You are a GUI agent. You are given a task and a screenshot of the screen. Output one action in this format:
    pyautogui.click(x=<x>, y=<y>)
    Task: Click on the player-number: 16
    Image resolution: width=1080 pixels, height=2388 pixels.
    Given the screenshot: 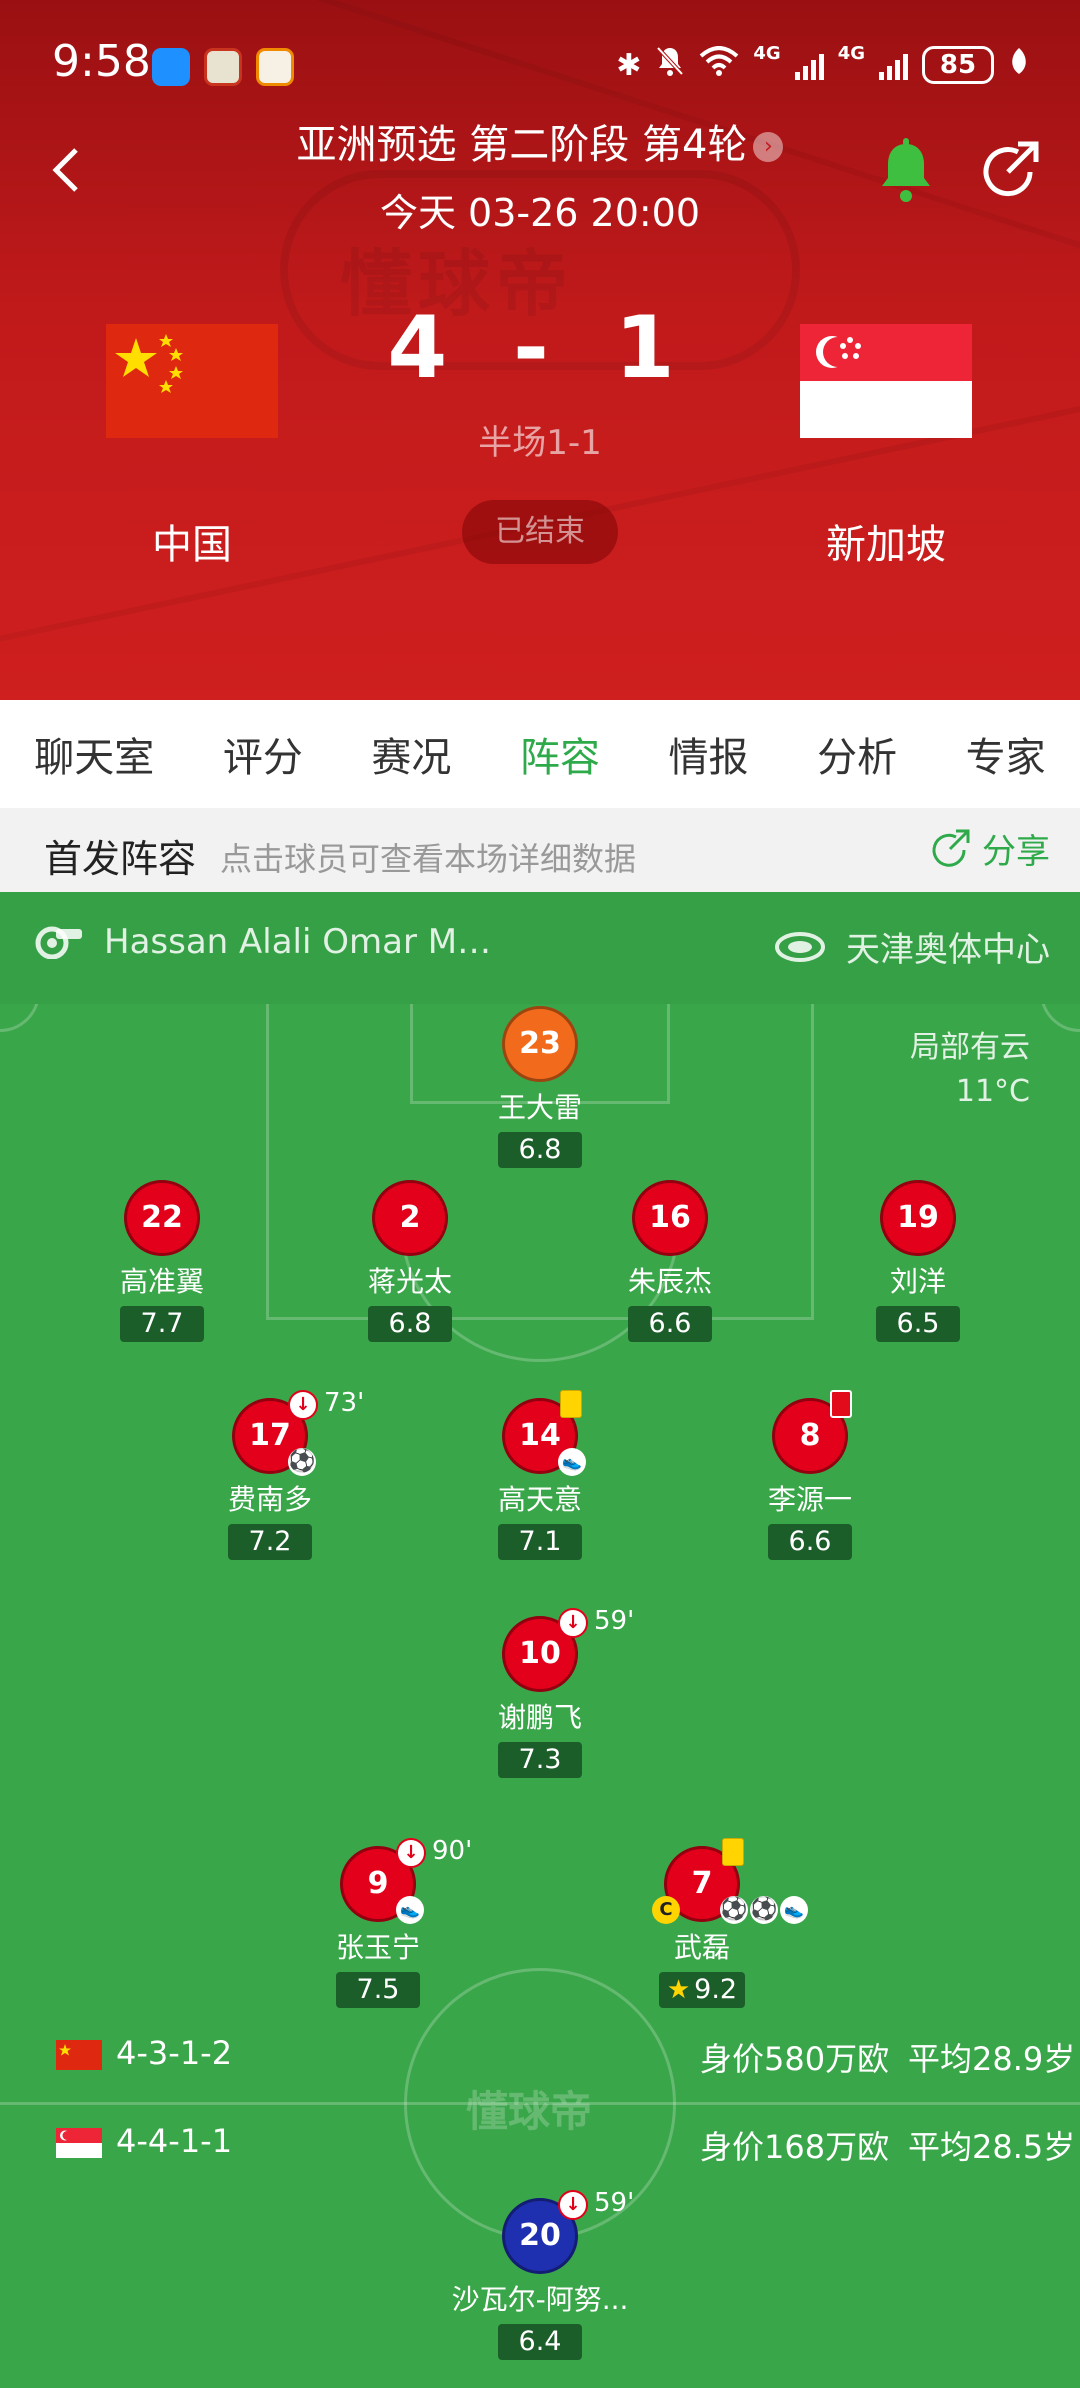 What is the action you would take?
    pyautogui.click(x=670, y=1218)
    